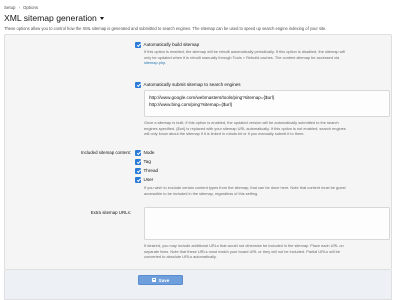 Image resolution: width=395 pixels, height=300 pixels. Describe the element at coordinates (164, 280) in the screenshot. I see `save-button-label: Save` at that location.